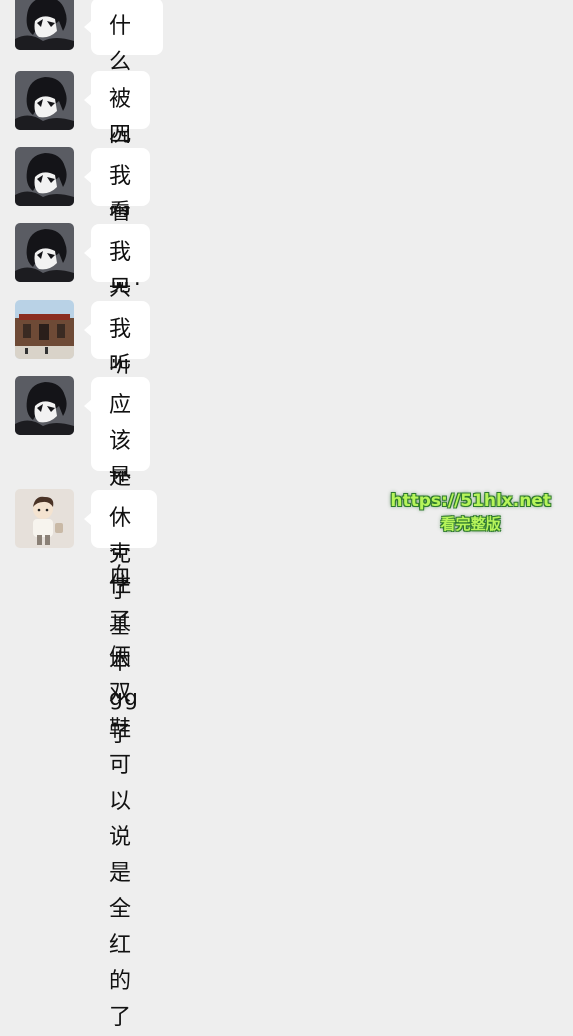 This screenshot has height=1036, width=573. Describe the element at coordinates (120, 618) in the screenshot. I see `message-bubble: 休克了 基本 gg 了` at that location.